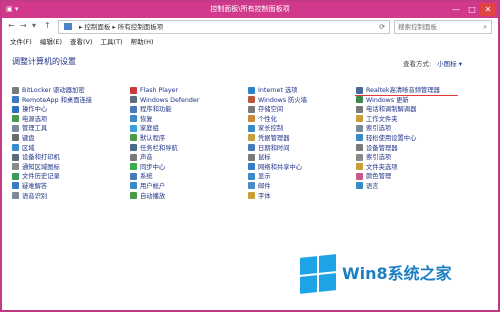 This screenshot has width=500, height=312. I want to click on control-panel-item: 系统, so click(189, 177).